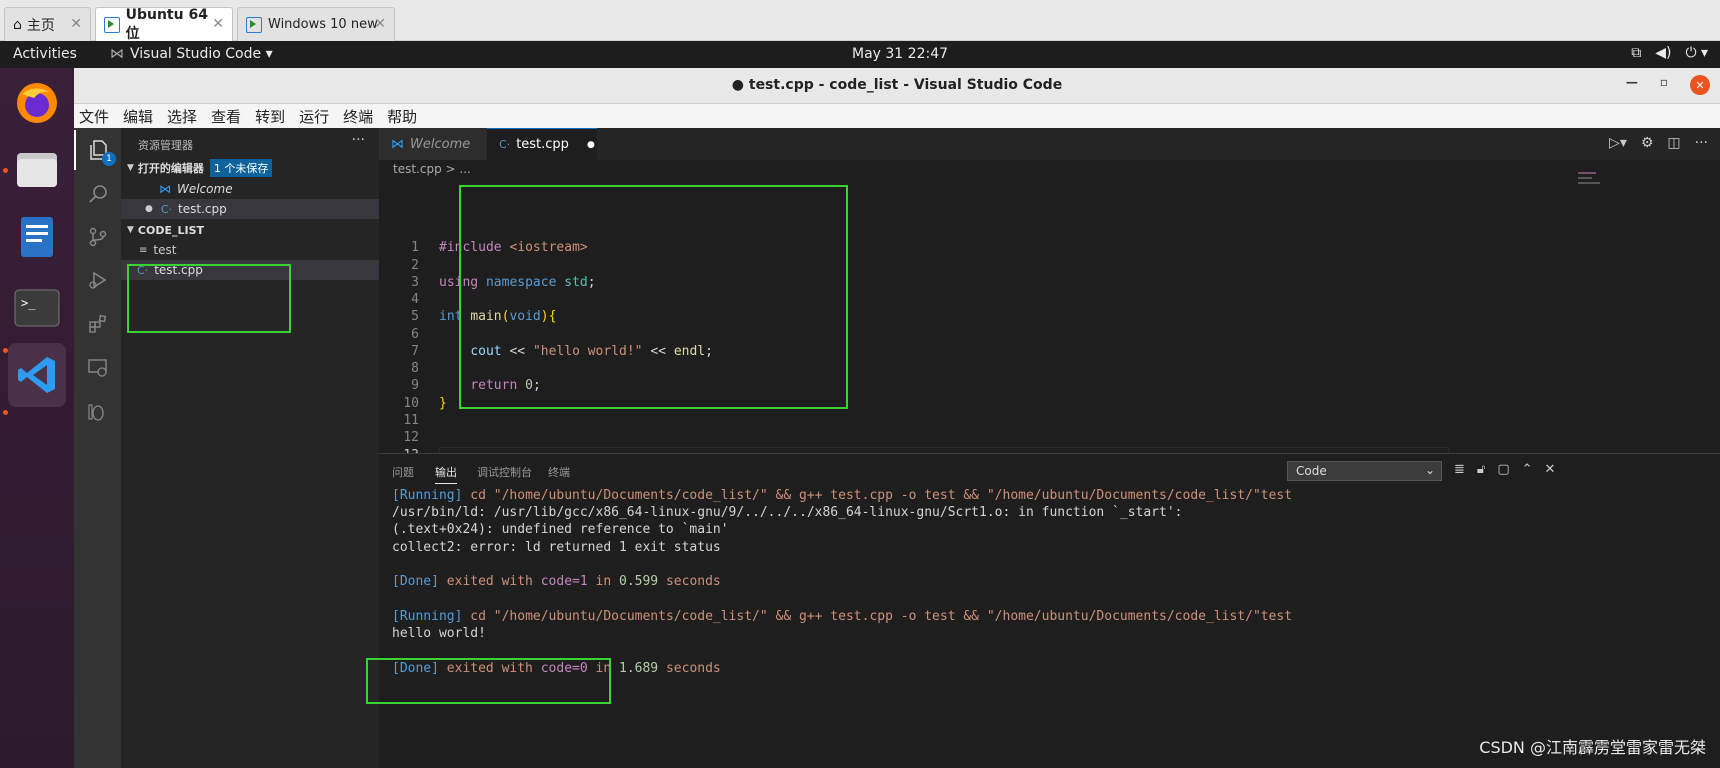 This screenshot has width=1720, height=768. What do you see at coordinates (5, 412) in the screenshot?
I see `running-indicator` at bounding box center [5, 412].